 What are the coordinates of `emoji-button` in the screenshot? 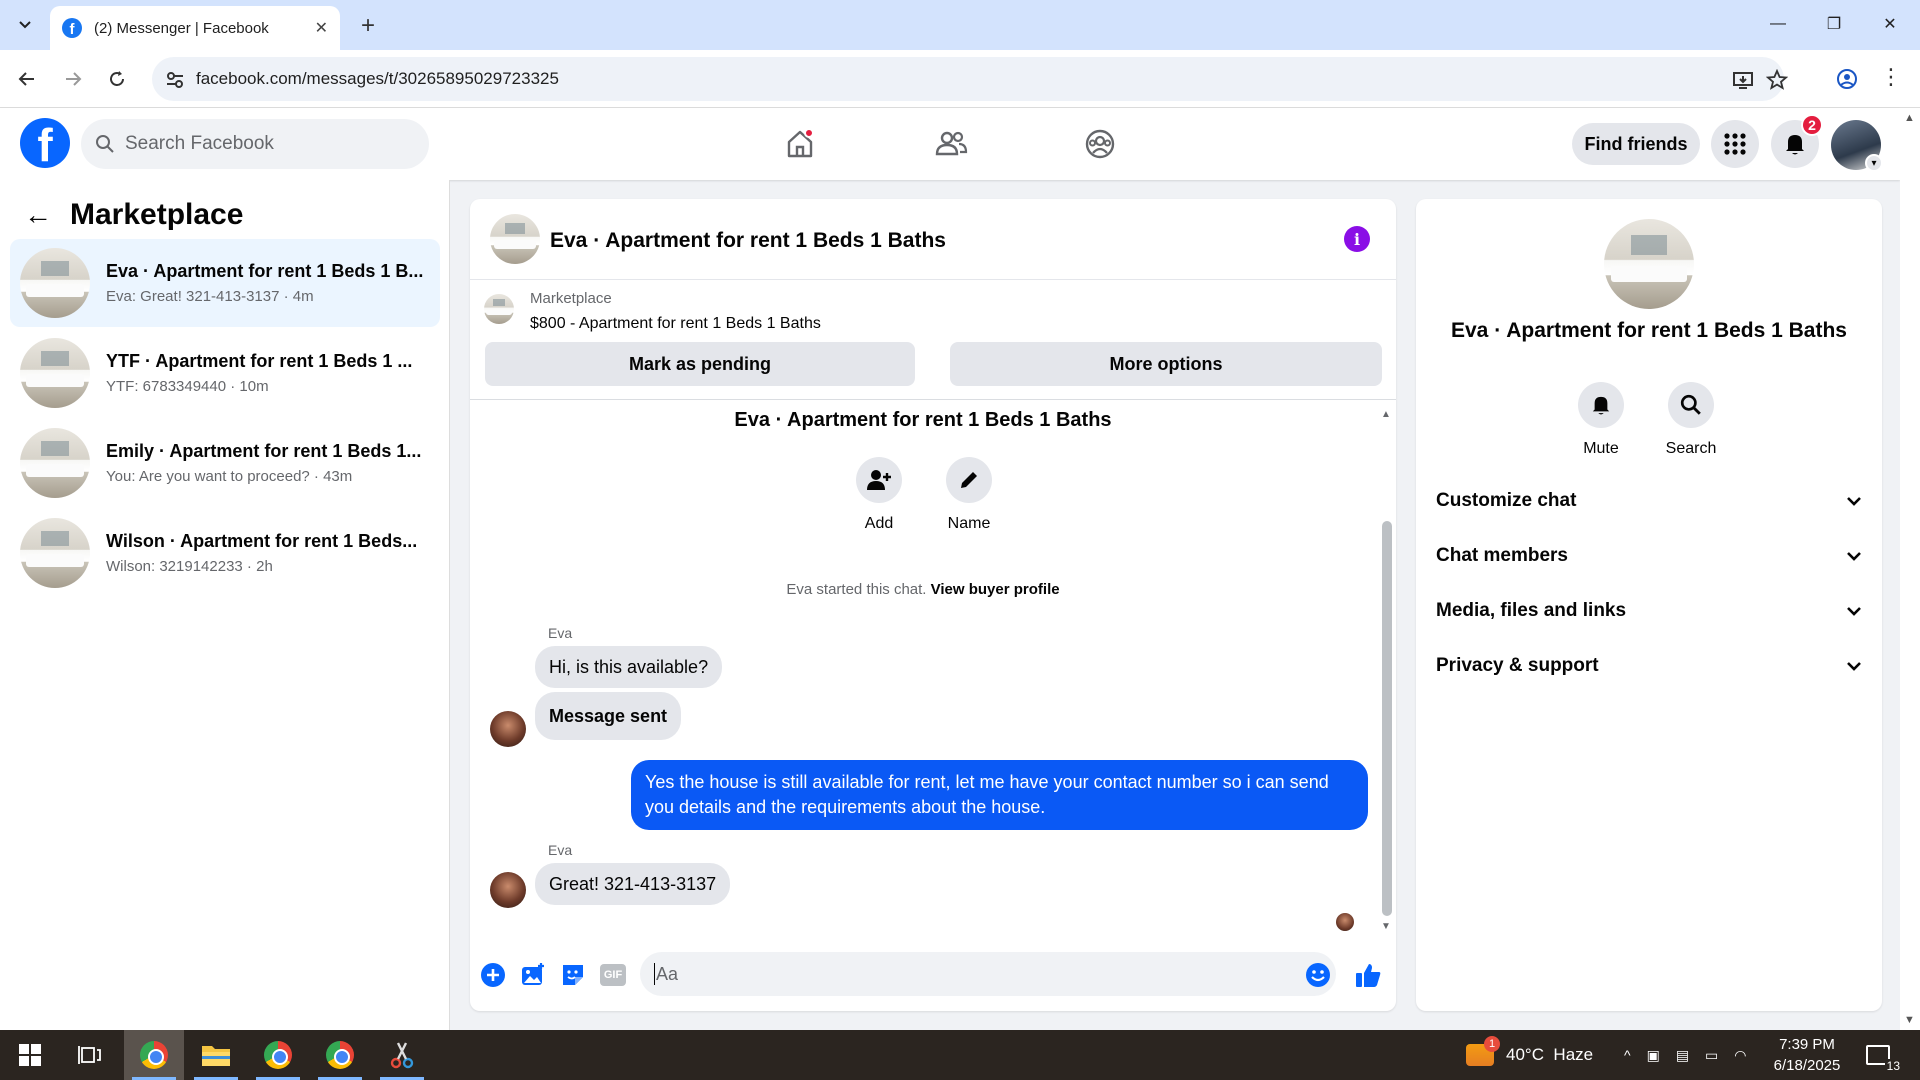 It's located at (1318, 975).